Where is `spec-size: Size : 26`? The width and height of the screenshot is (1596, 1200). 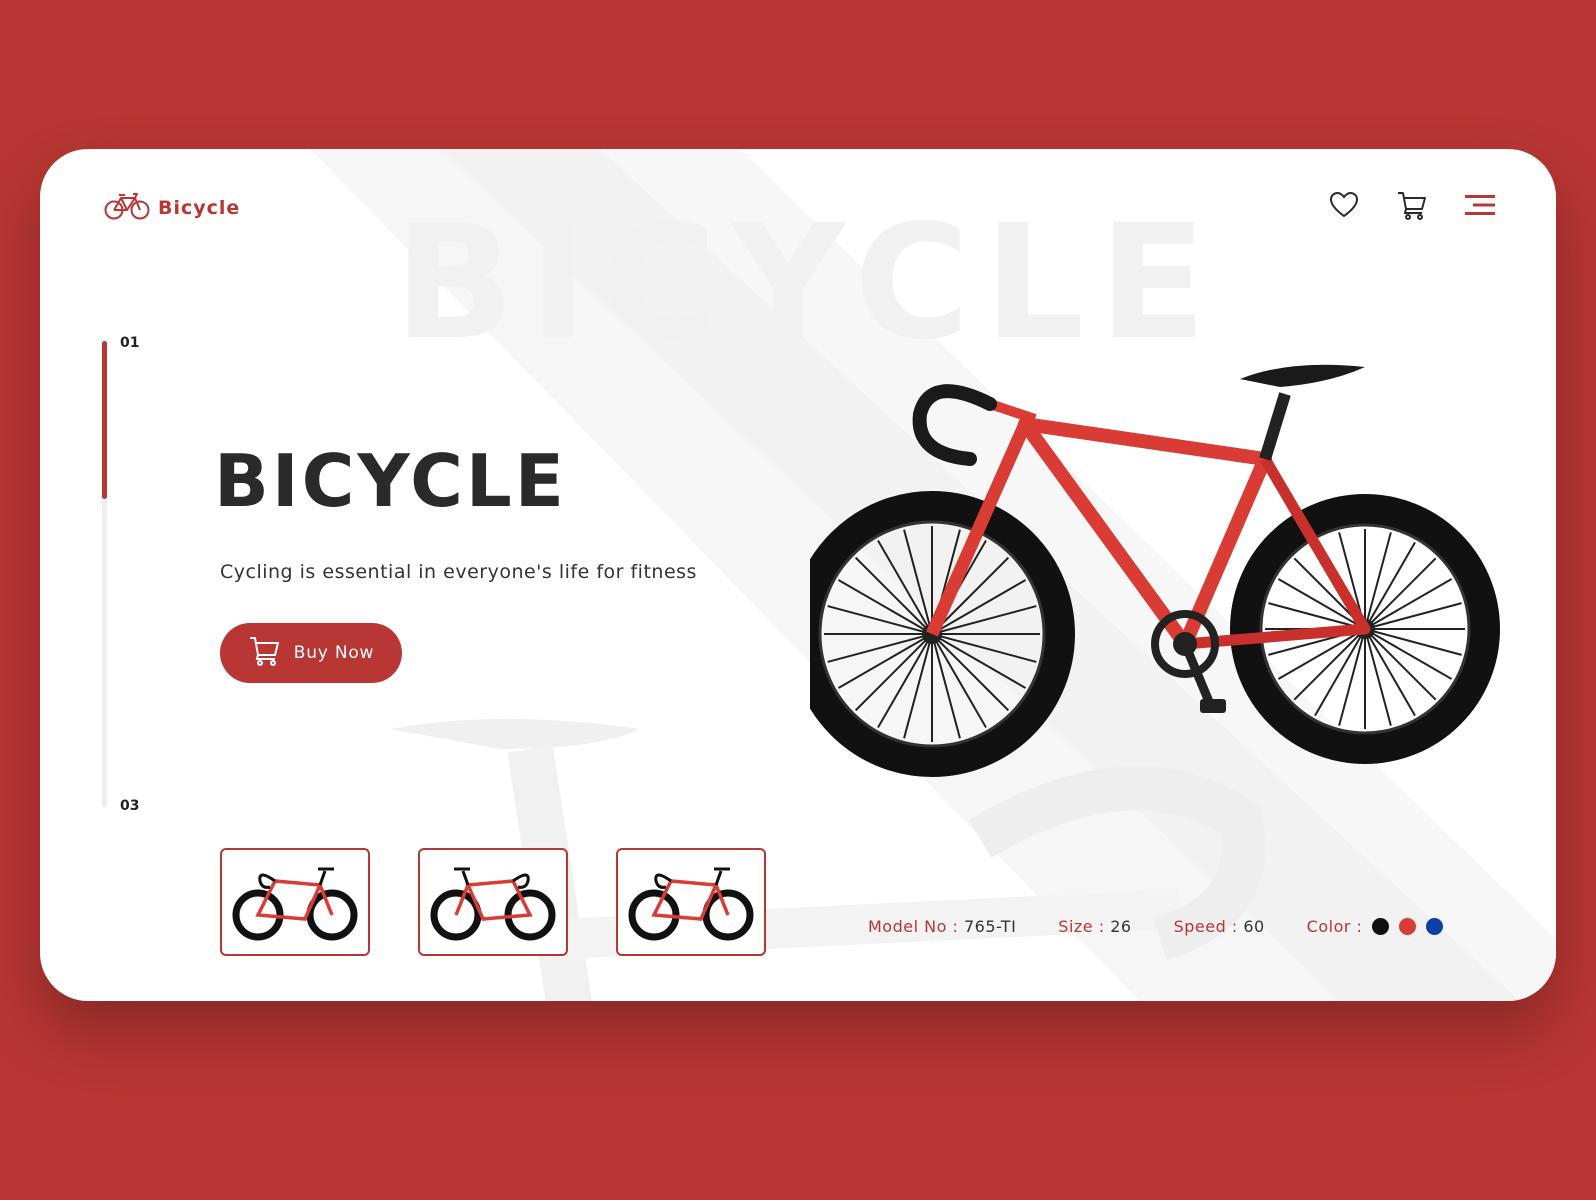 spec-size: Size : 26 is located at coordinates (1094, 926).